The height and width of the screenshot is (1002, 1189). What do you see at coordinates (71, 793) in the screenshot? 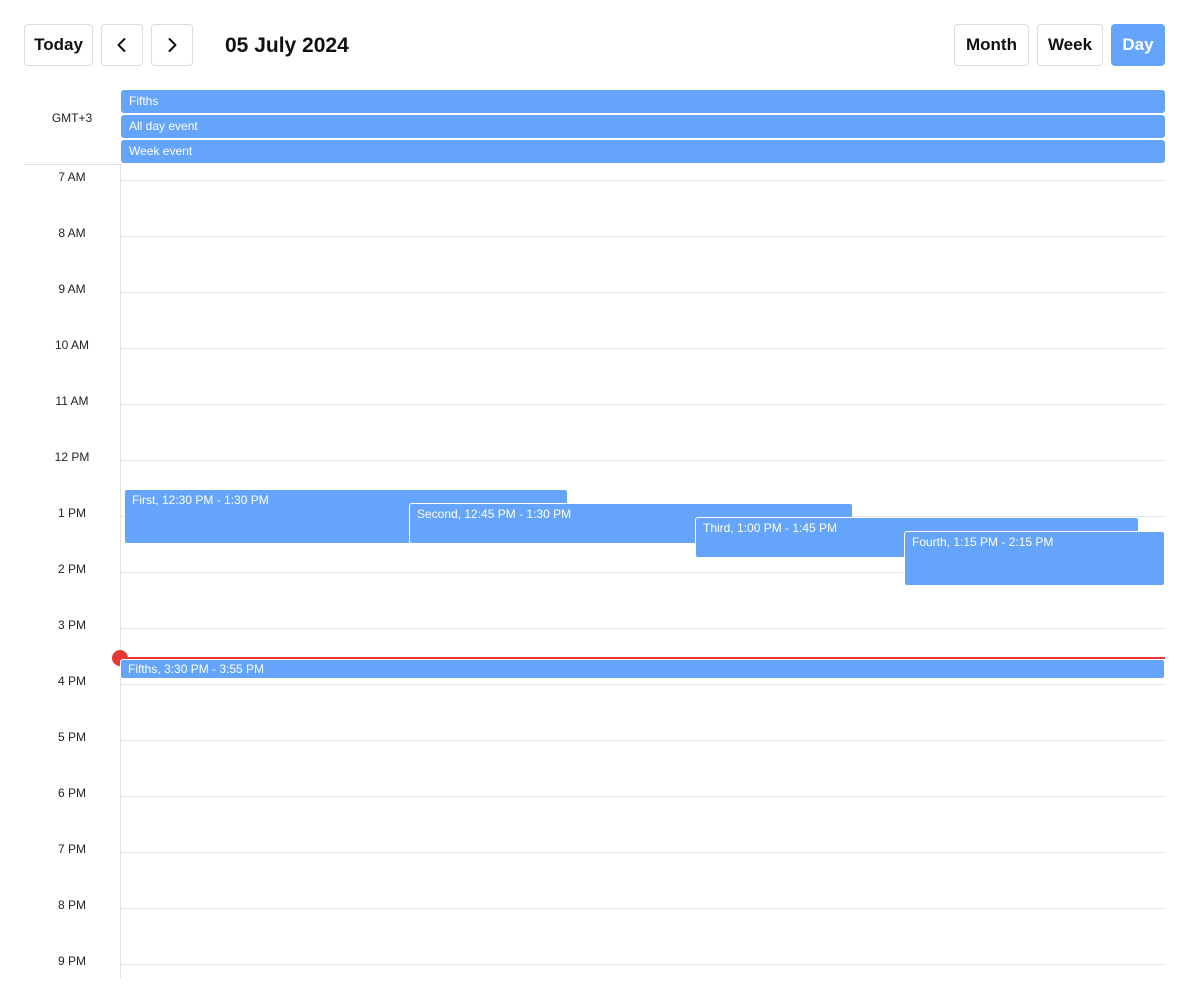
I see `hour-label: 6 PM` at bounding box center [71, 793].